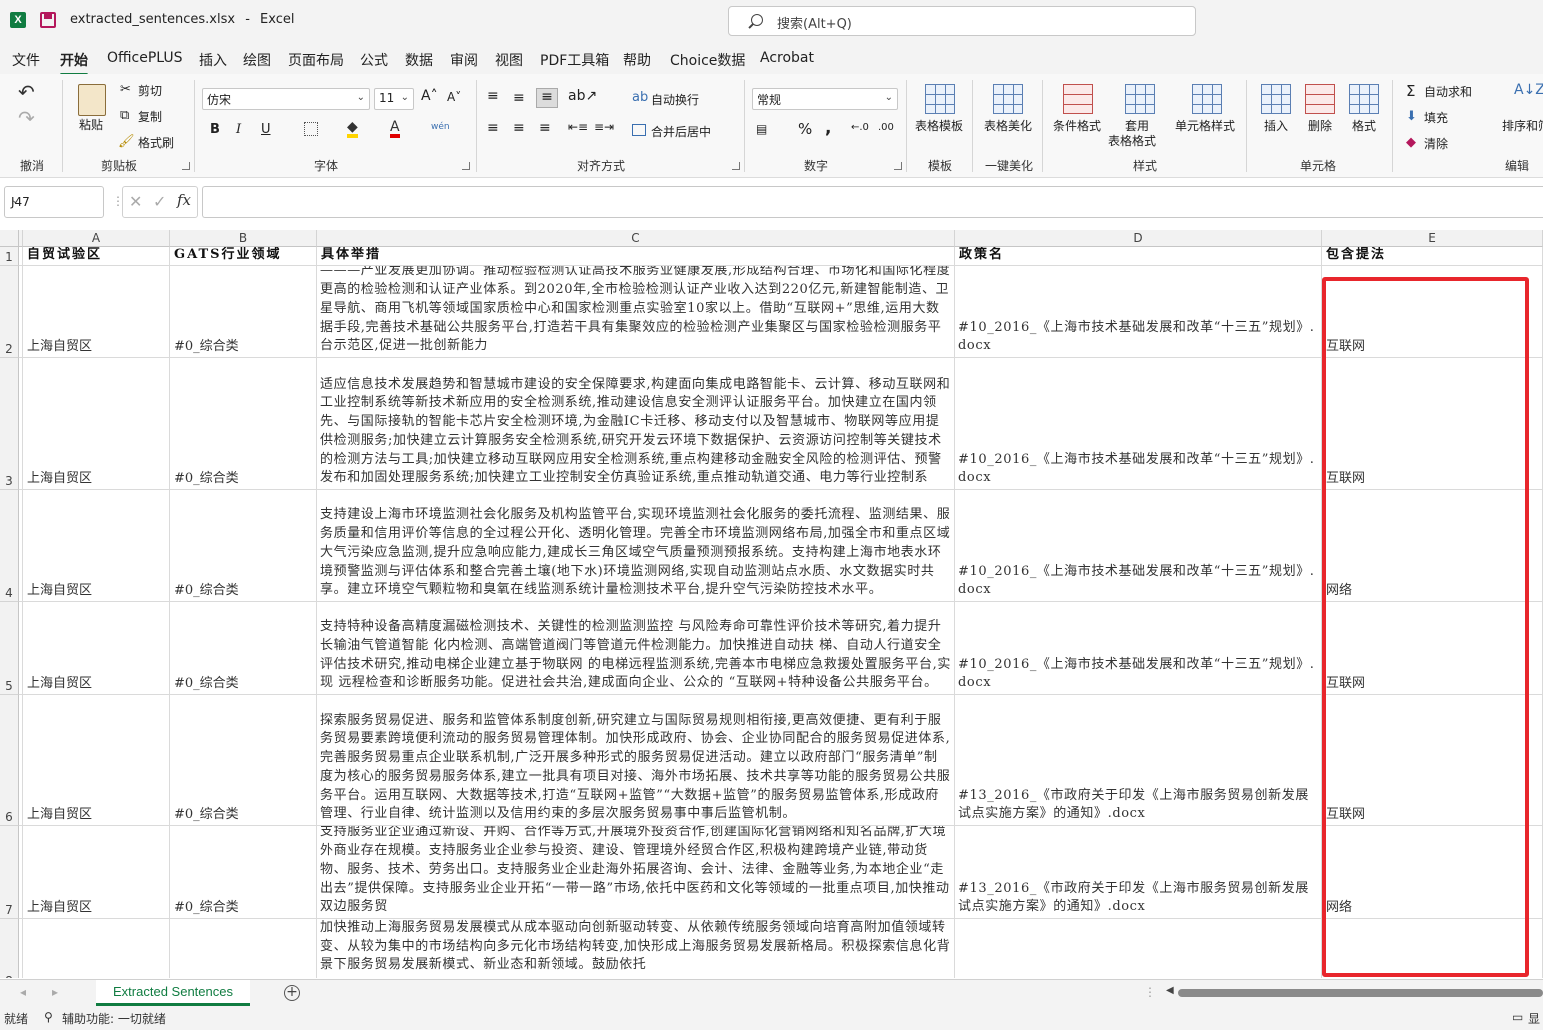 Image resolution: width=1543 pixels, height=1030 pixels. What do you see at coordinates (55, 992) in the screenshot?
I see `next-sheet-icon: ▸` at bounding box center [55, 992].